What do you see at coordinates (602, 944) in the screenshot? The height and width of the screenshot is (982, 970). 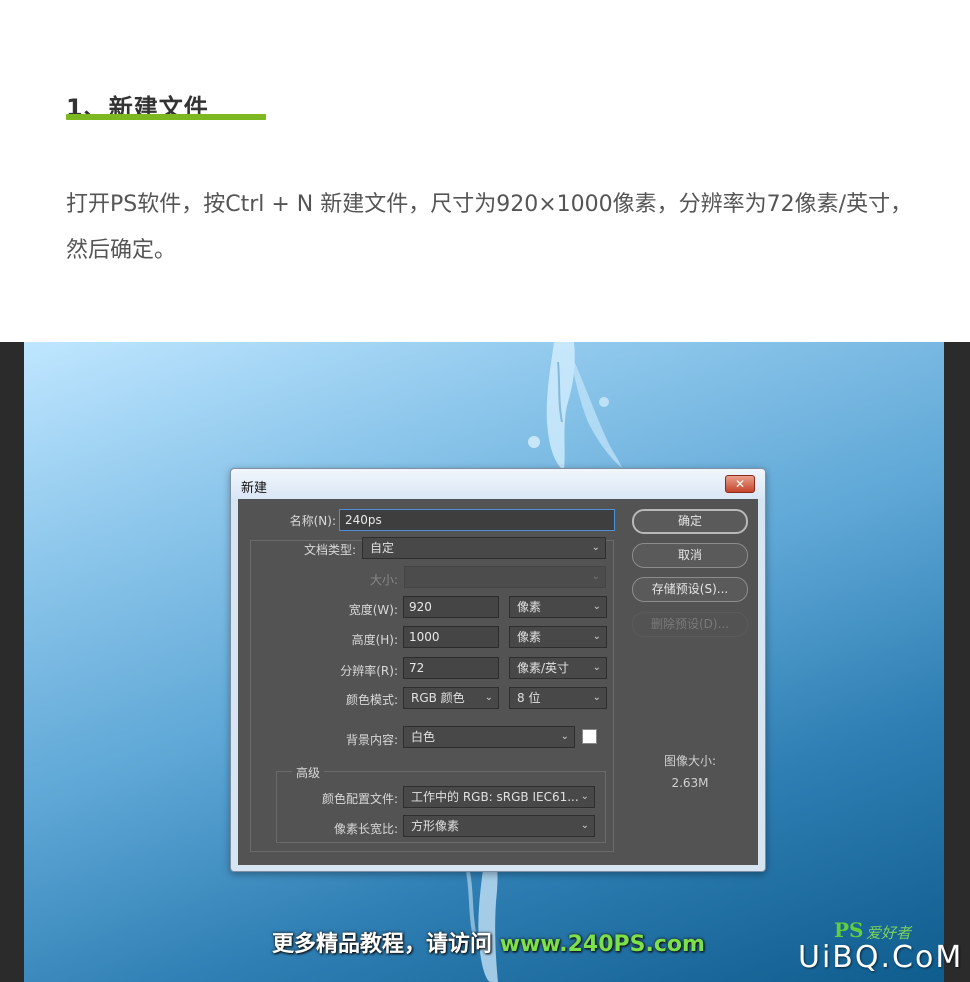 I see `promo-url: www.240PS.com` at bounding box center [602, 944].